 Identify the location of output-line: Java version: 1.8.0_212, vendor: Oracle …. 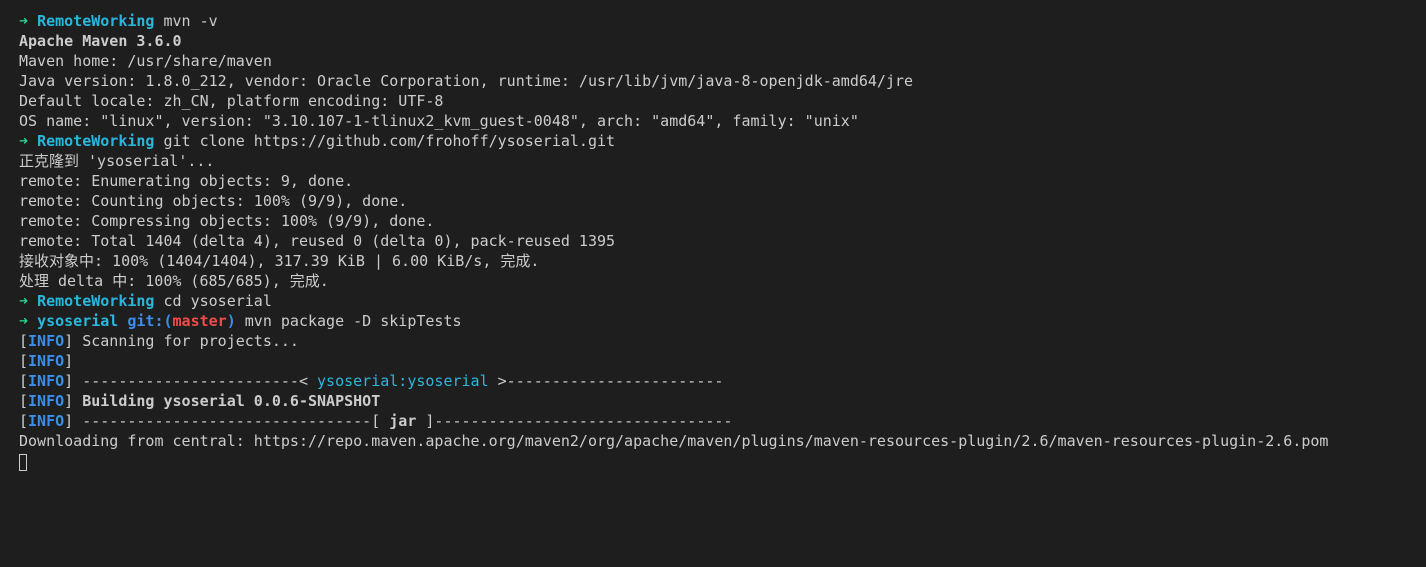
(466, 81).